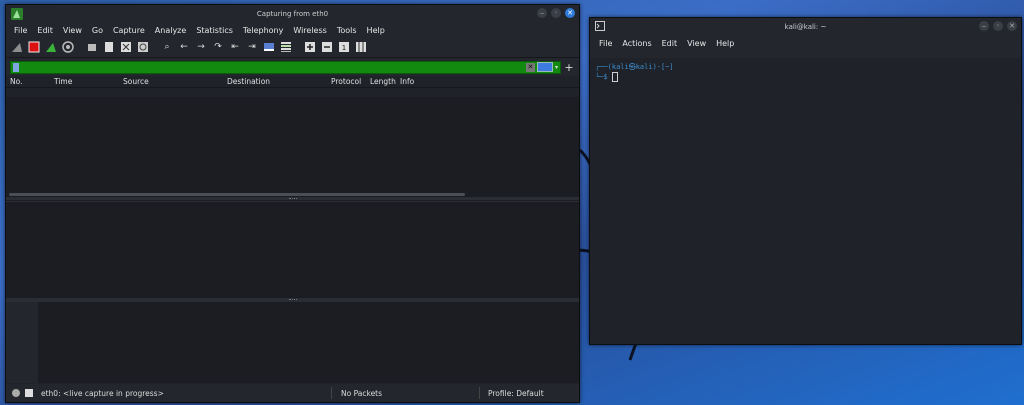 The width and height of the screenshot is (1024, 405). I want to click on bytes-offset-gutter, so click(22, 342).